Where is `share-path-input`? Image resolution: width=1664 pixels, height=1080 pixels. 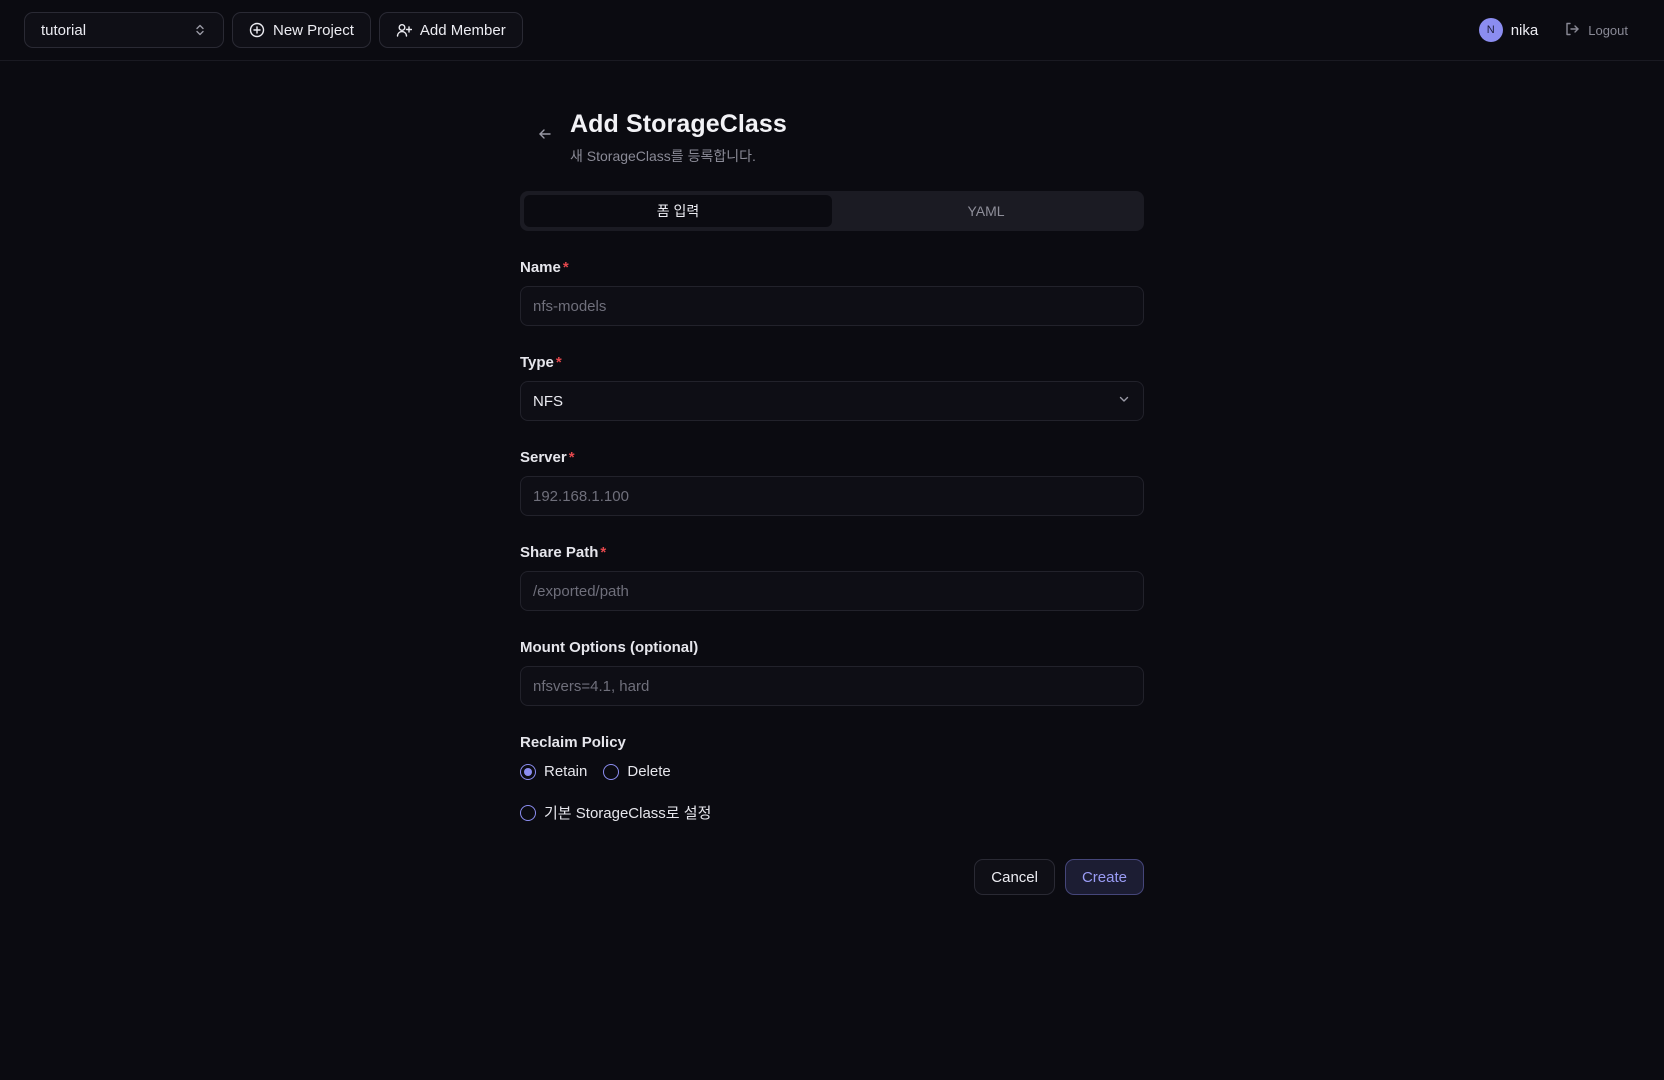
share-path-input is located at coordinates (832, 591).